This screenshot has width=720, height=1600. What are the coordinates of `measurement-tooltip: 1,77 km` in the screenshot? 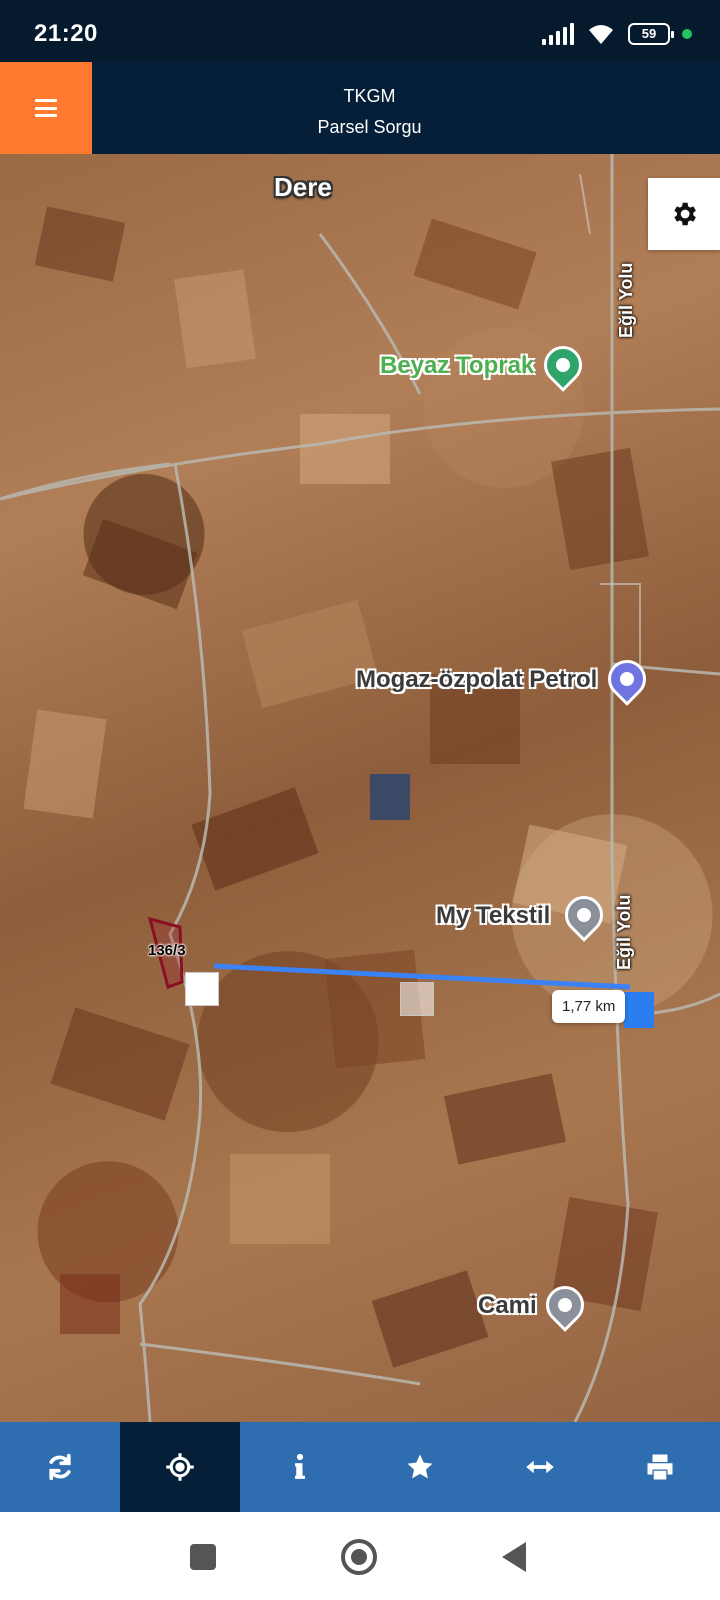 It's located at (589, 1006).